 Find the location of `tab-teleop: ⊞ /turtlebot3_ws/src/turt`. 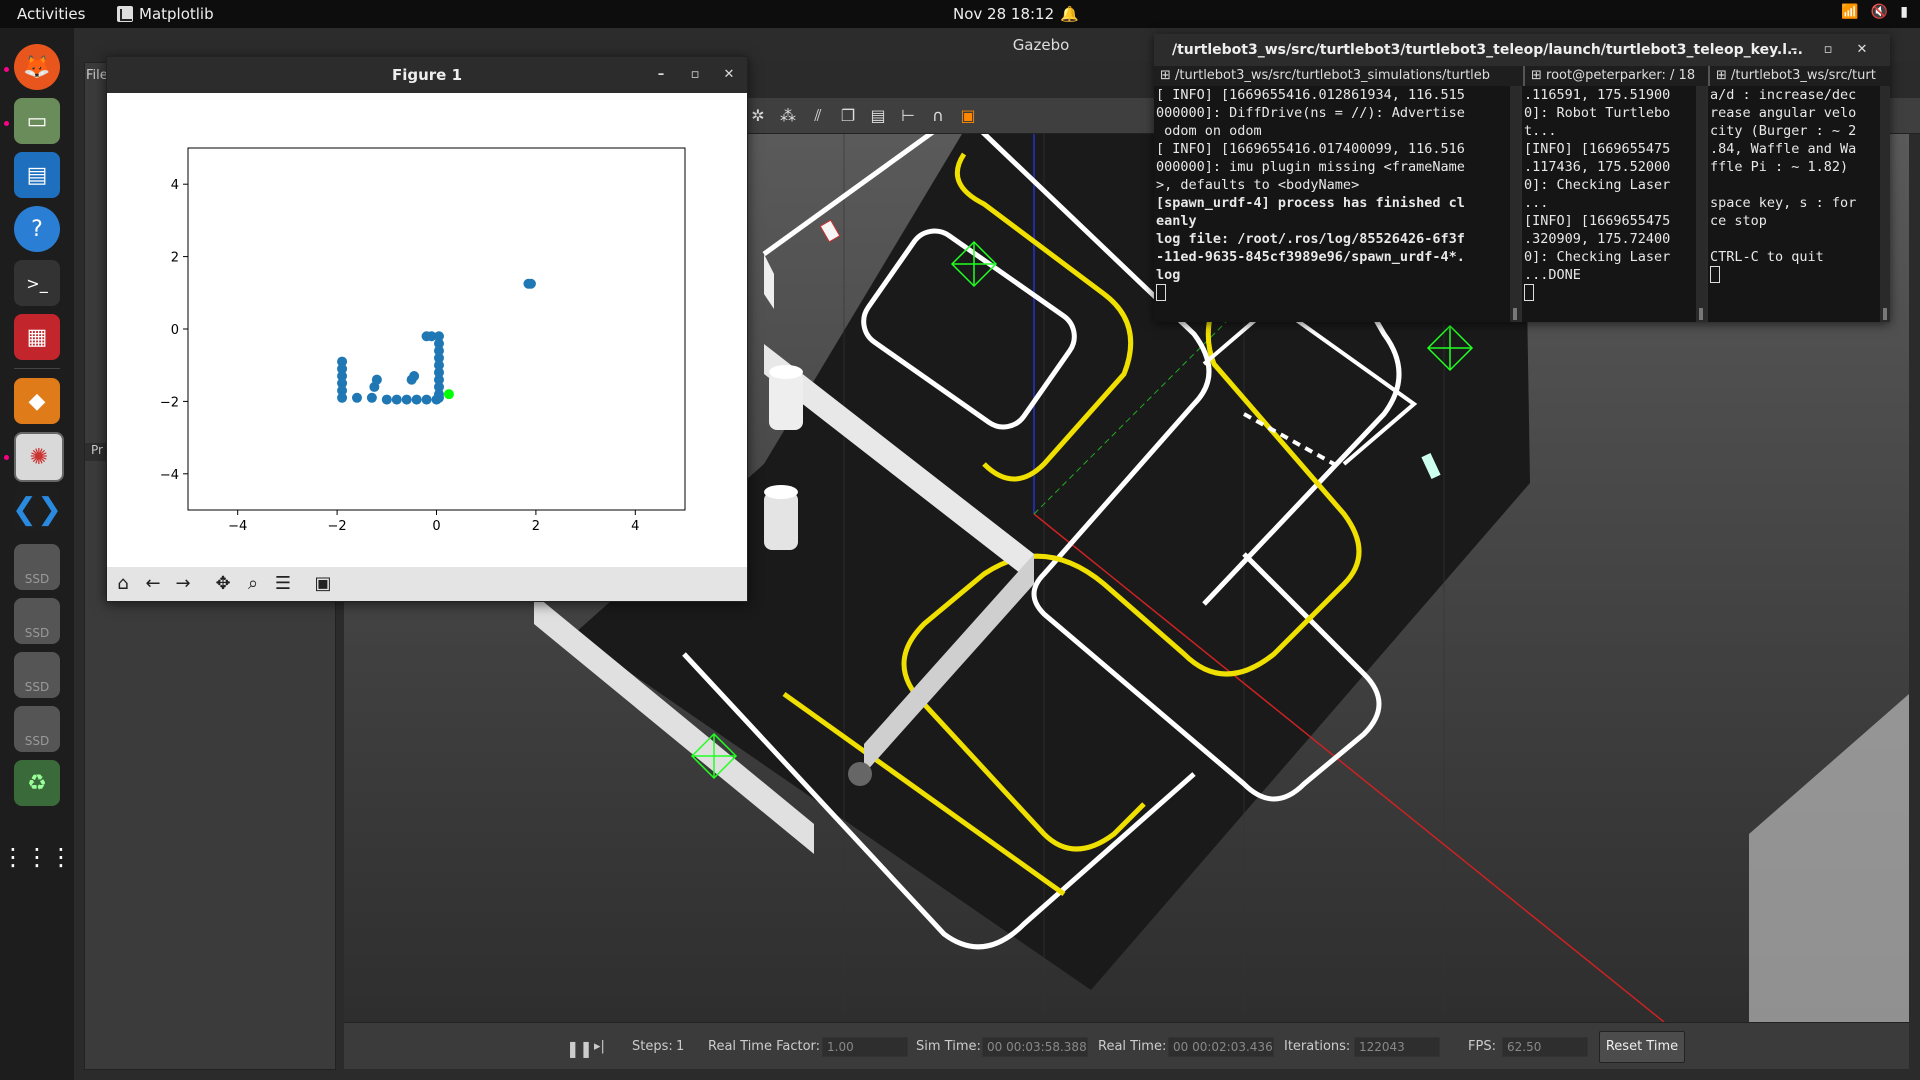

tab-teleop: ⊞ /turtlebot3_ws/src/turt is located at coordinates (1800, 76).